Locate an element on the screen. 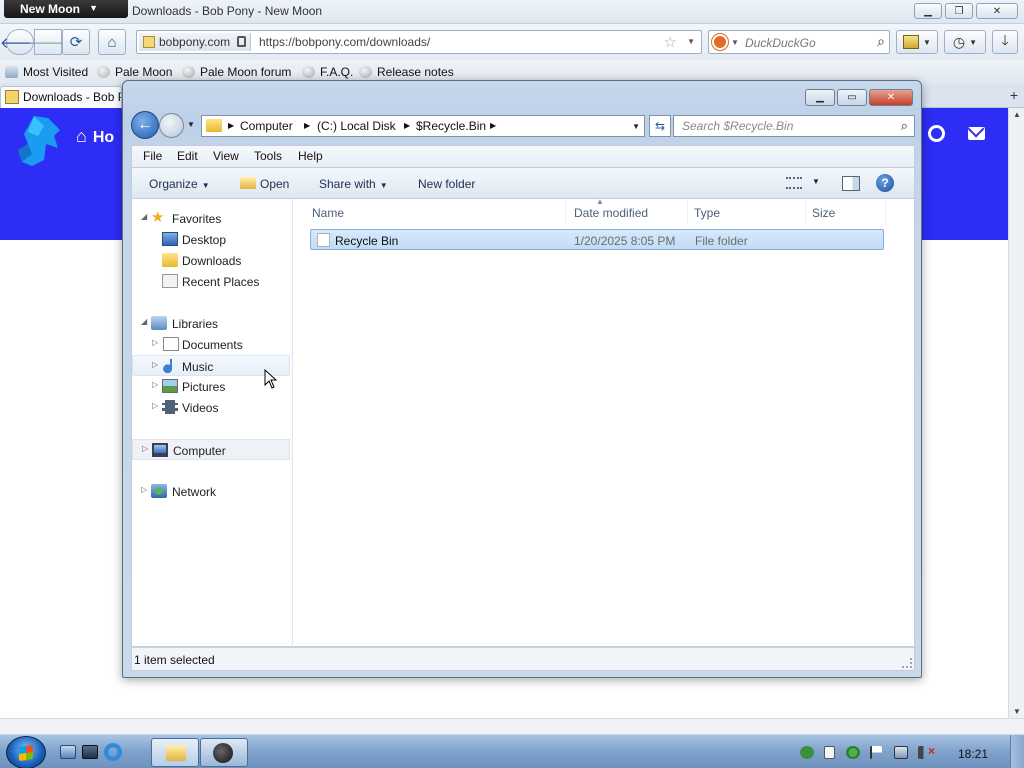 This screenshot has height=768, width=1024. explorer-minimize-button: ▁ is located at coordinates (820, 97).